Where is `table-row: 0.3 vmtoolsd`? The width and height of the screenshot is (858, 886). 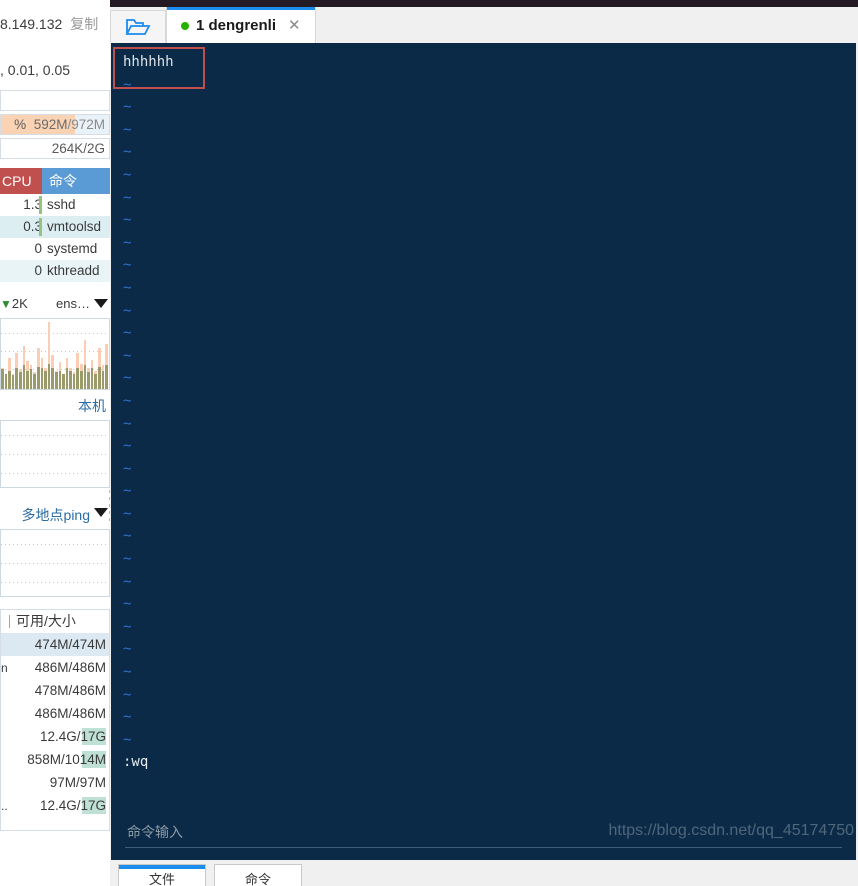 table-row: 0.3 vmtoolsd is located at coordinates (55, 227).